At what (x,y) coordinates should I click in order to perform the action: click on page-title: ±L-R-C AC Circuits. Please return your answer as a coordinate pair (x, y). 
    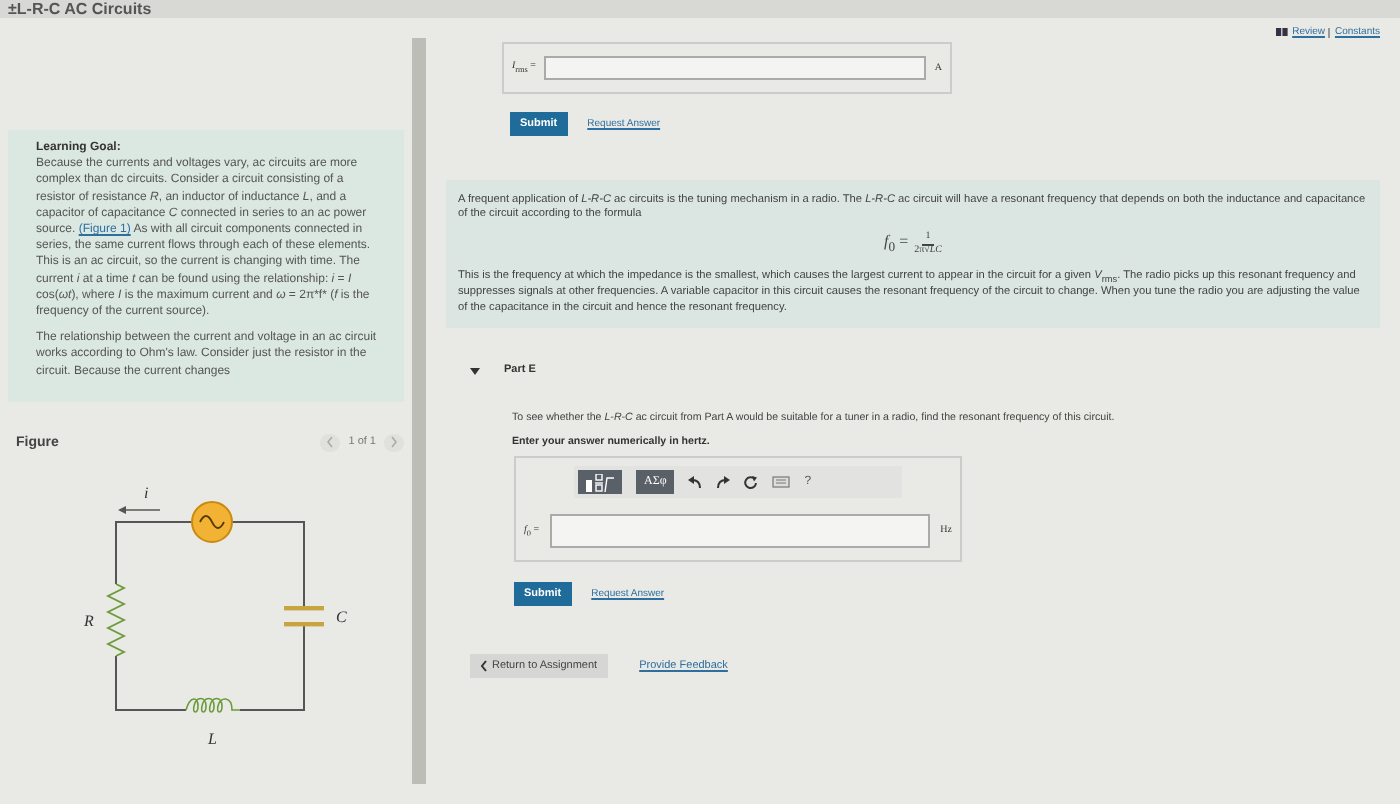
    Looking at the image, I should click on (80, 10).